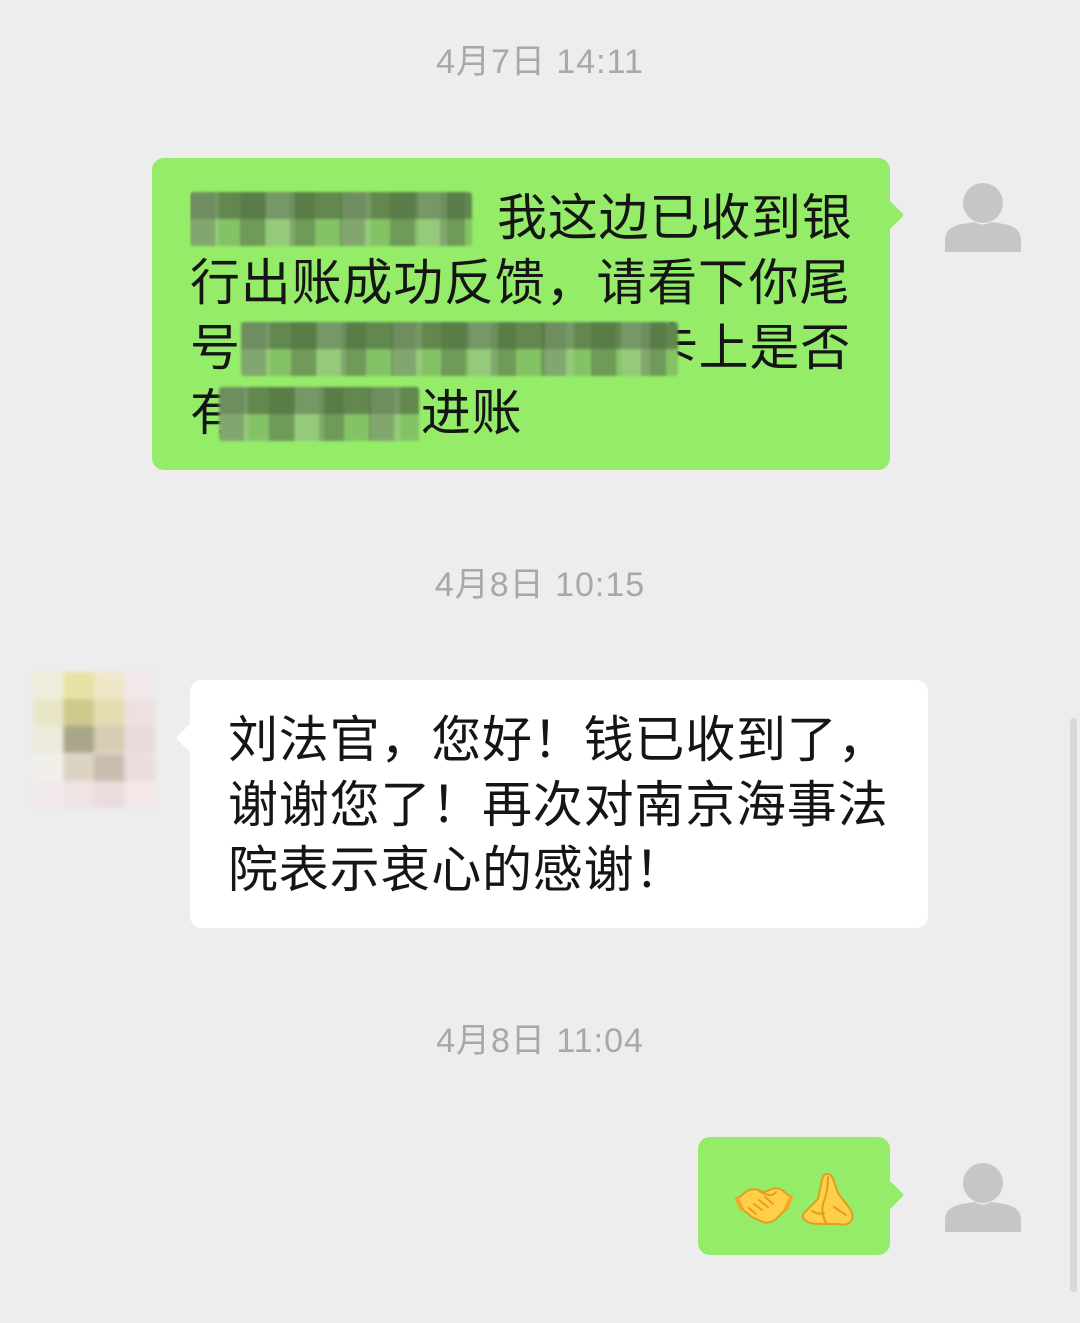 The height and width of the screenshot is (1323, 1080). I want to click on contact-avatar, so click(94, 740).